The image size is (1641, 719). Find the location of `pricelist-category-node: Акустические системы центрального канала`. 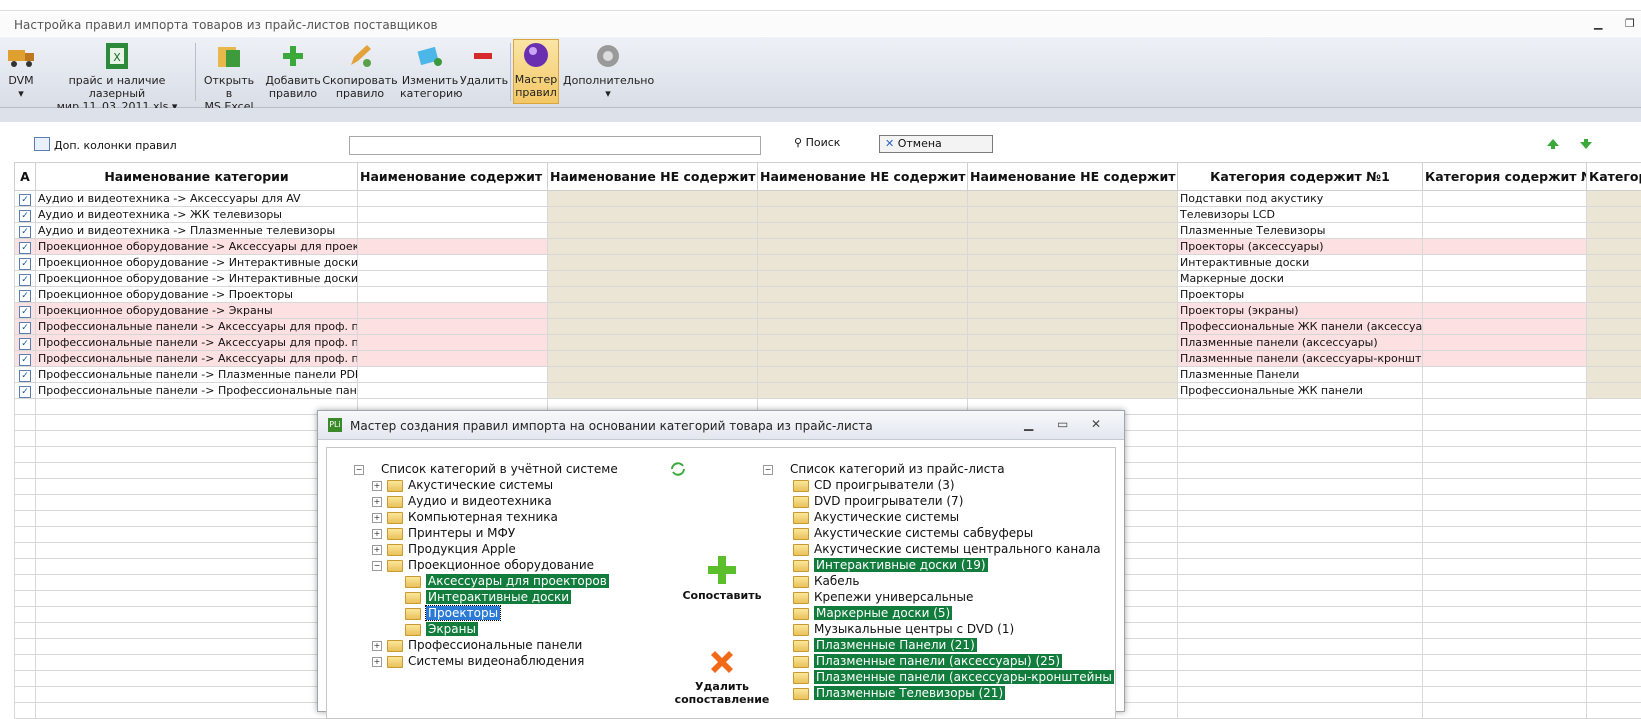

pricelist-category-node: Акустические системы центрального канала is located at coordinates (947, 549).